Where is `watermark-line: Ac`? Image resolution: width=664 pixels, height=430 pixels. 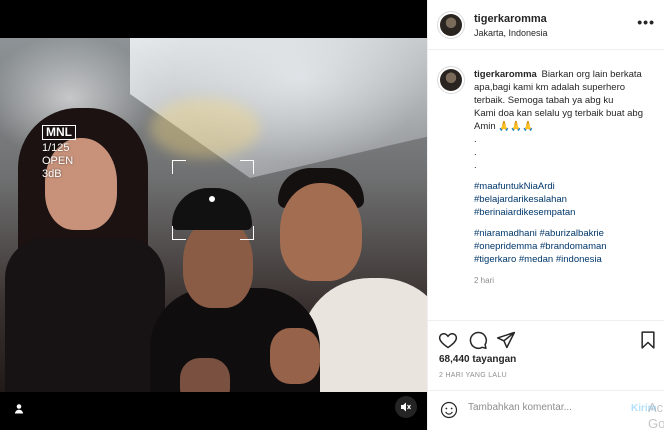 watermark-line: Ac is located at coordinates (656, 407).